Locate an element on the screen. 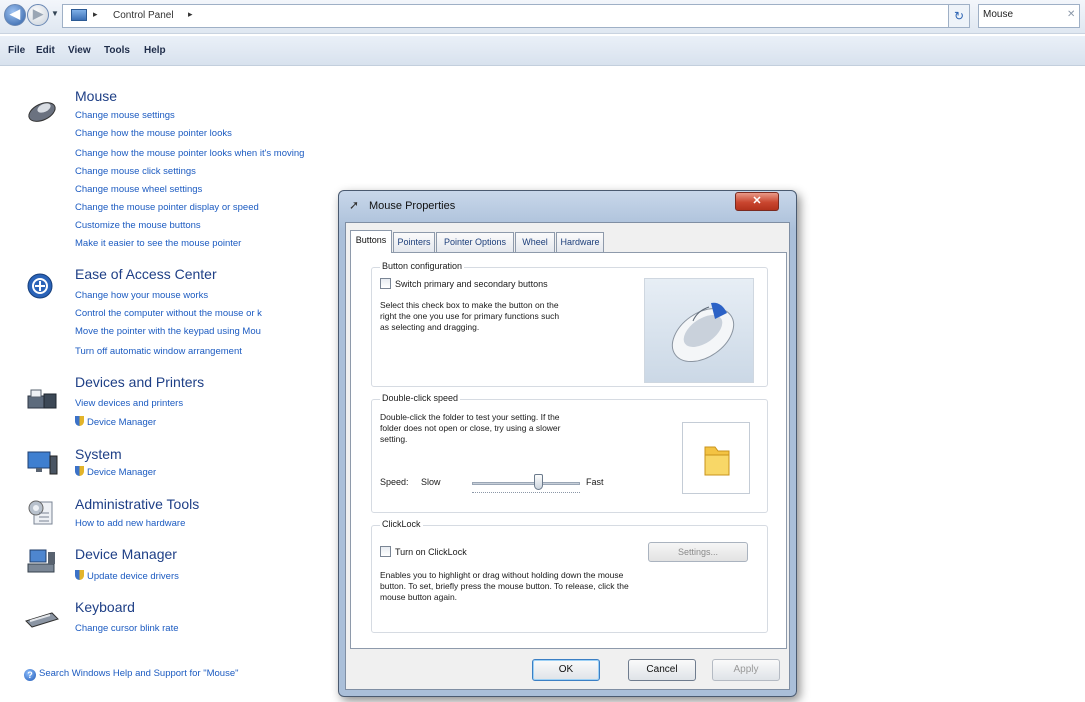 Image resolution: width=1085 pixels, height=702 pixels. apply-button: Apply is located at coordinates (746, 670).